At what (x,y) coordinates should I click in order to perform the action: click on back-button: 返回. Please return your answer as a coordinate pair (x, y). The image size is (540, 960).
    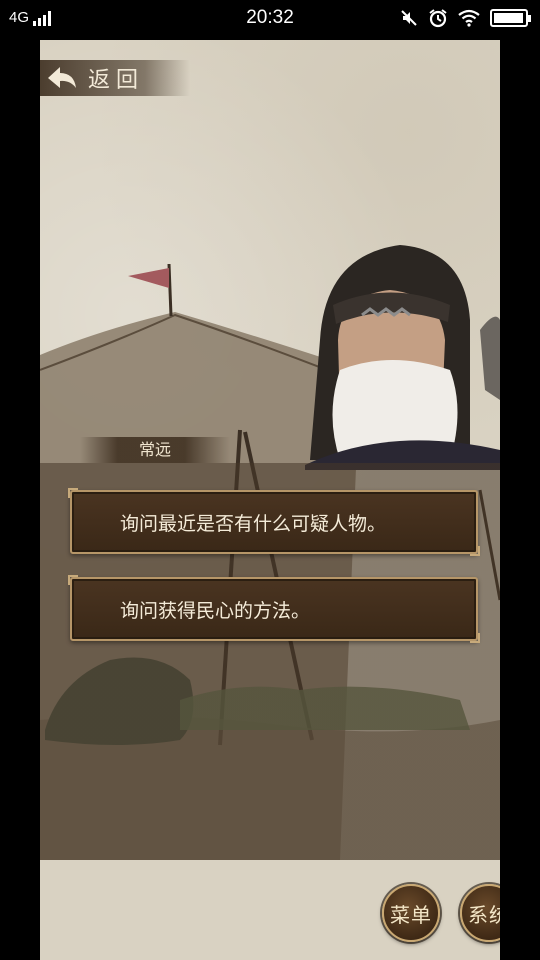
    Looking at the image, I should click on (115, 78).